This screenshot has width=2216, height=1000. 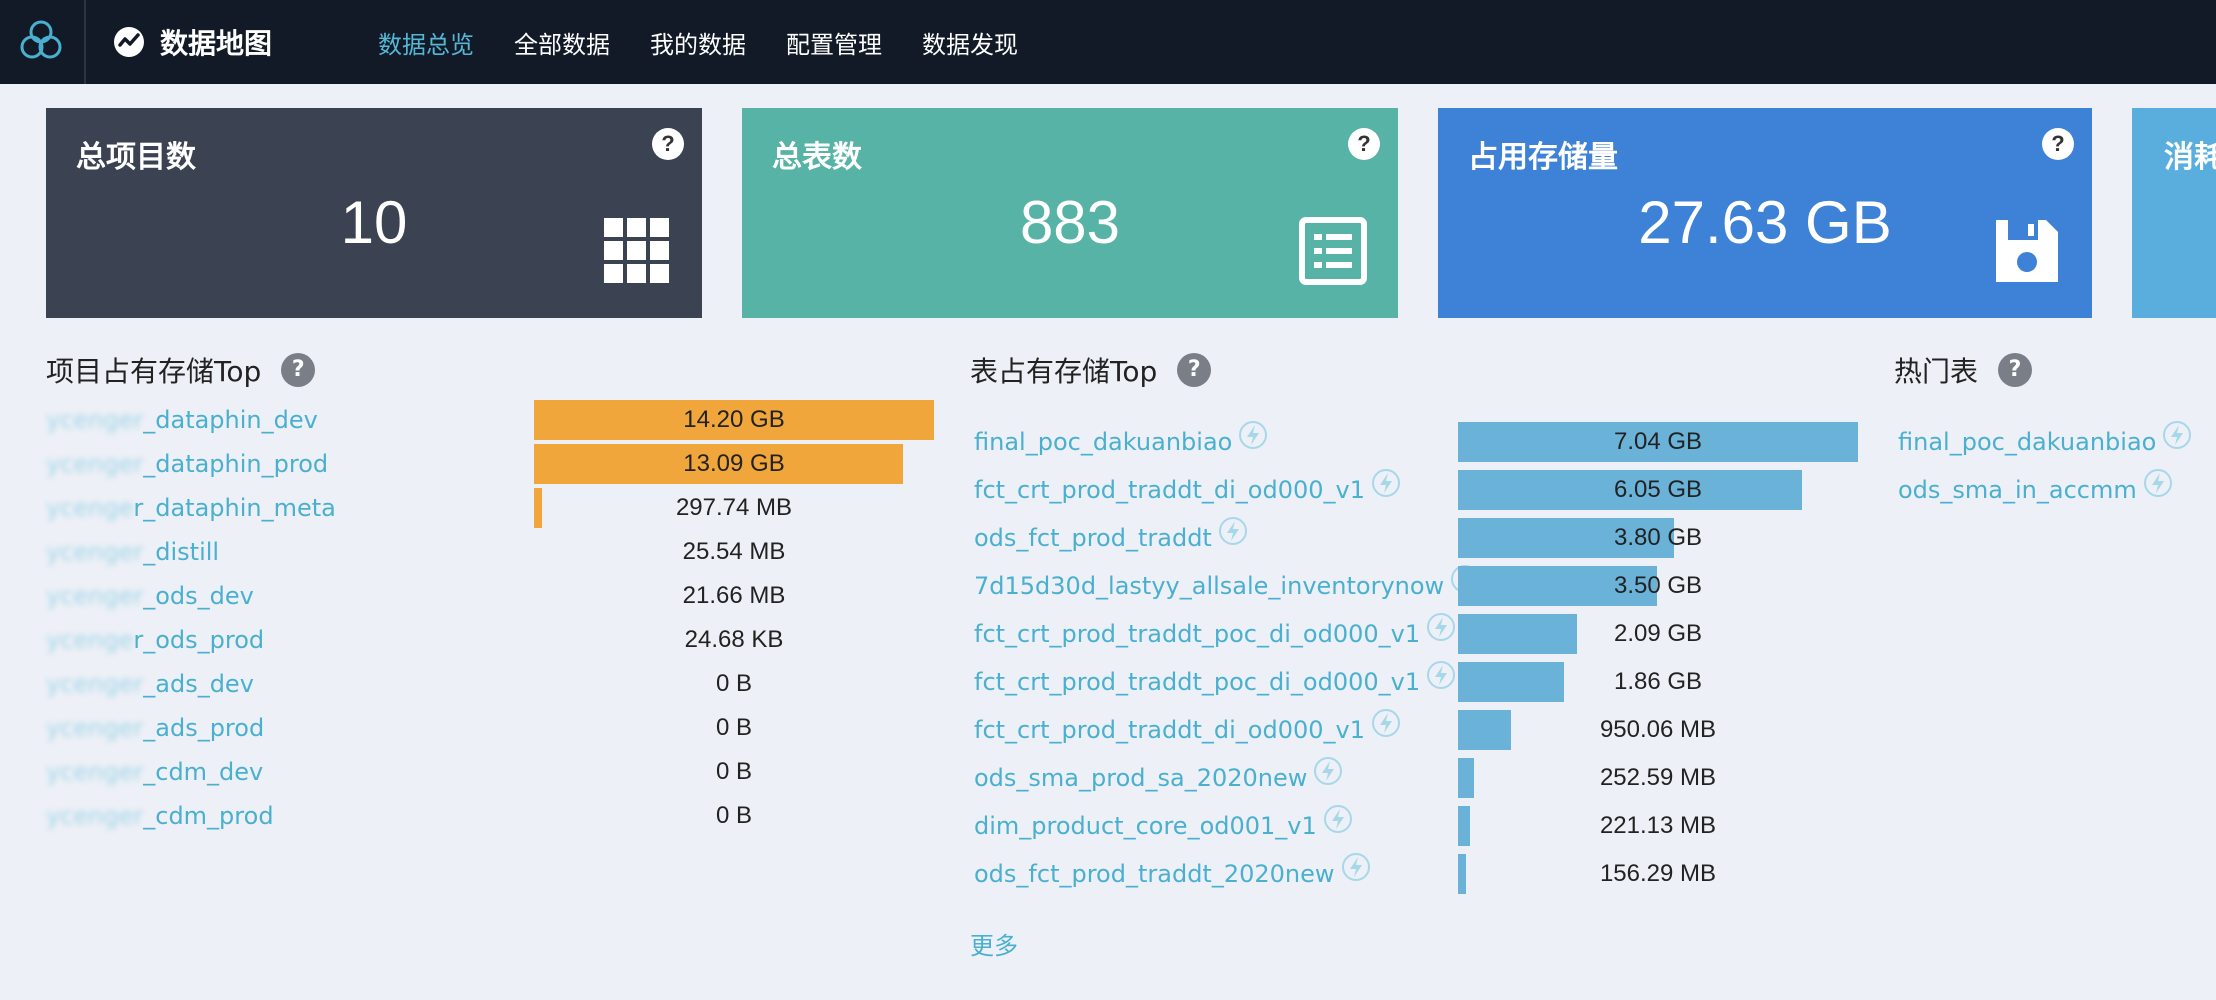 What do you see at coordinates (1111, 534) in the screenshot?
I see `table-link: ods_fct_prod_traddt` at bounding box center [1111, 534].